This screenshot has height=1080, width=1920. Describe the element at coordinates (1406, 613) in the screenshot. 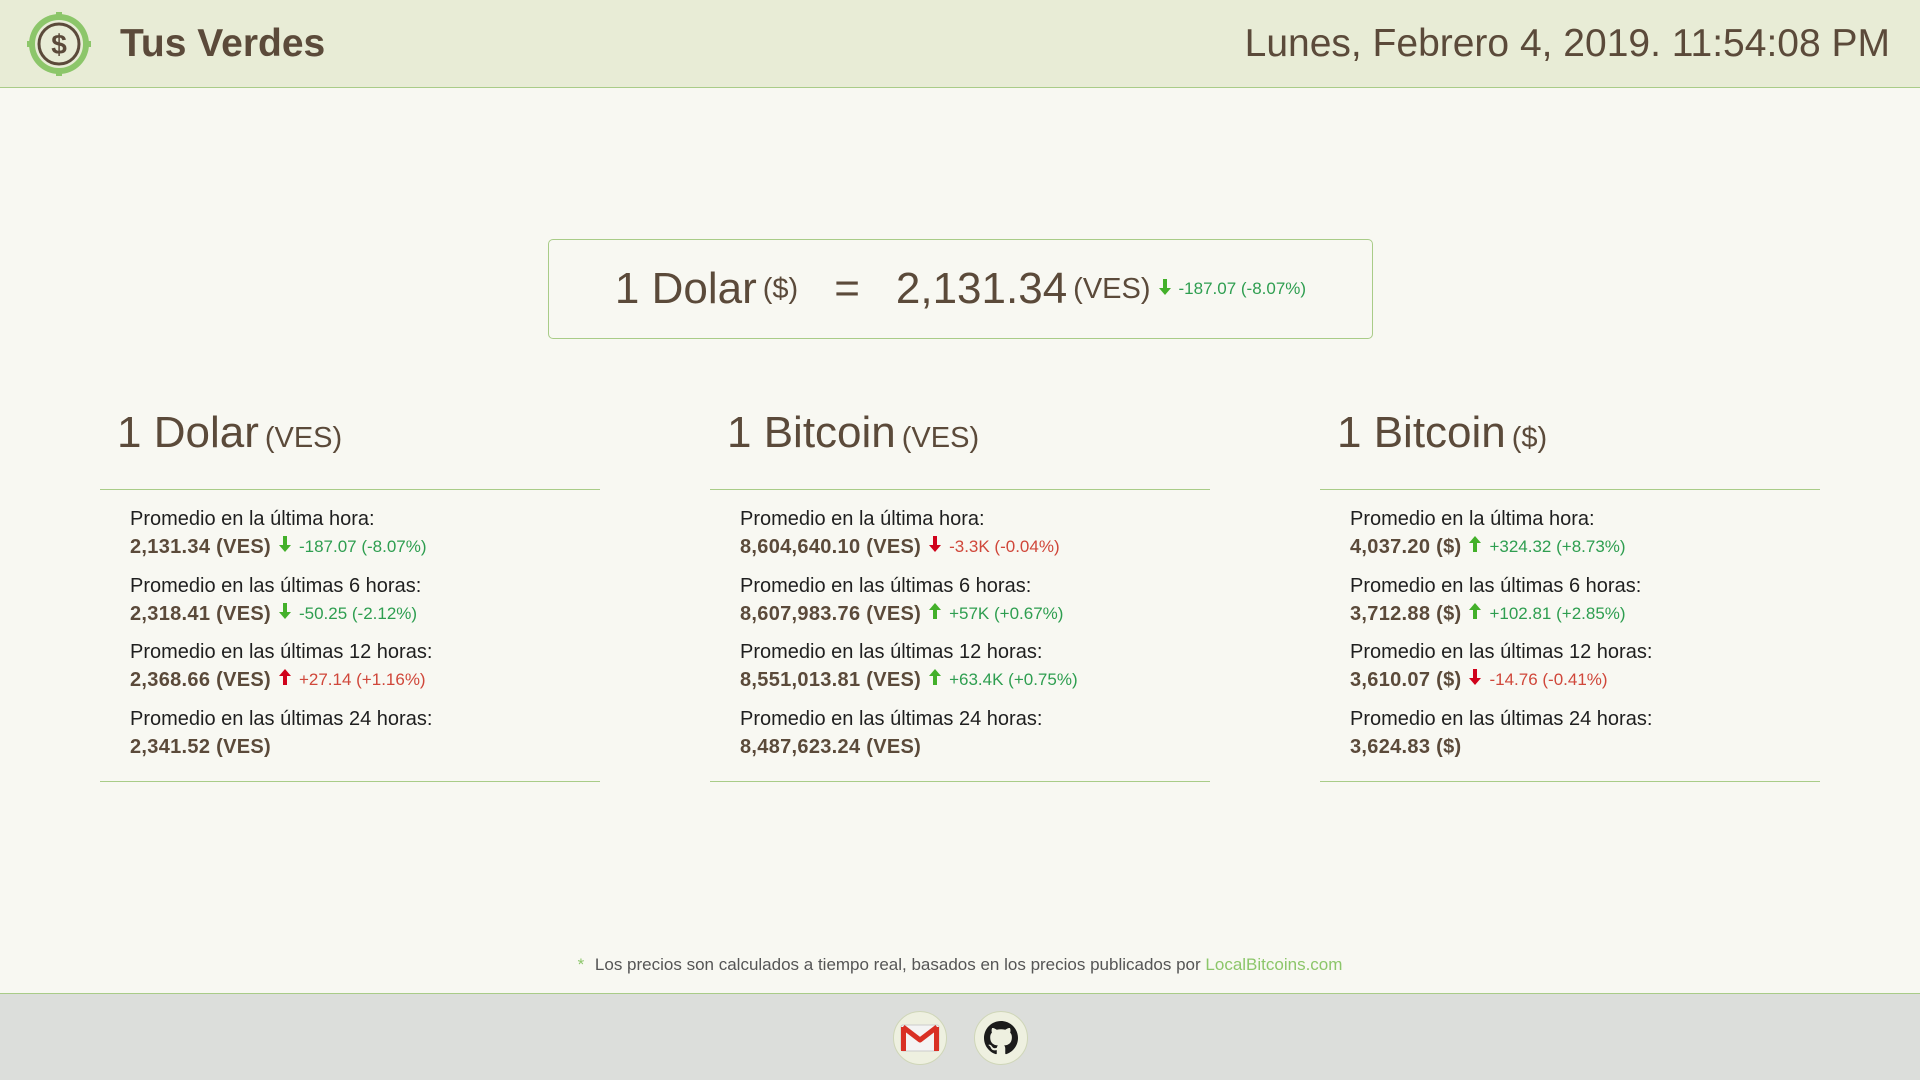

I see `stat-value: 3,712.88 ($)` at that location.